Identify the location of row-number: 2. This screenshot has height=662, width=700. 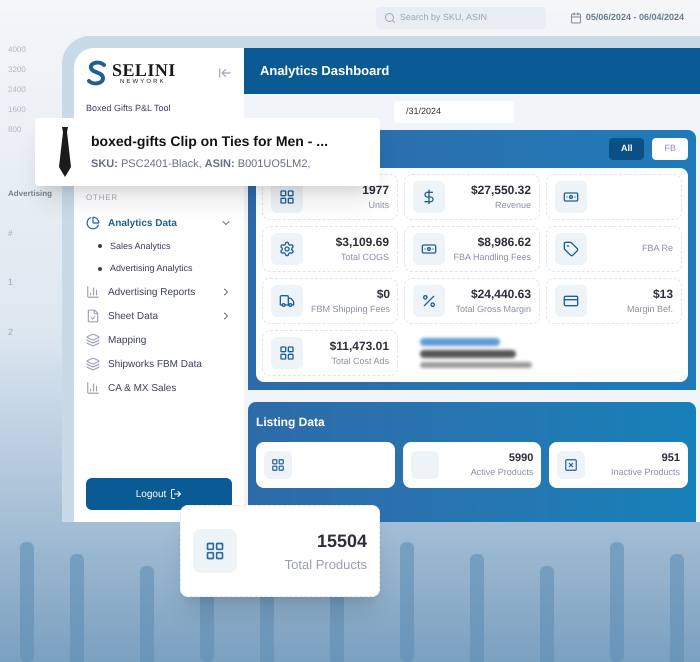
(11, 332).